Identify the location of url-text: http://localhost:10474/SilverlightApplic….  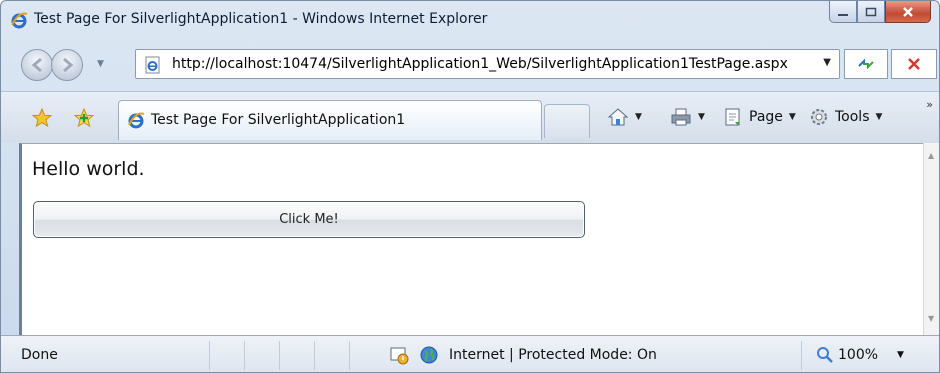
(480, 64).